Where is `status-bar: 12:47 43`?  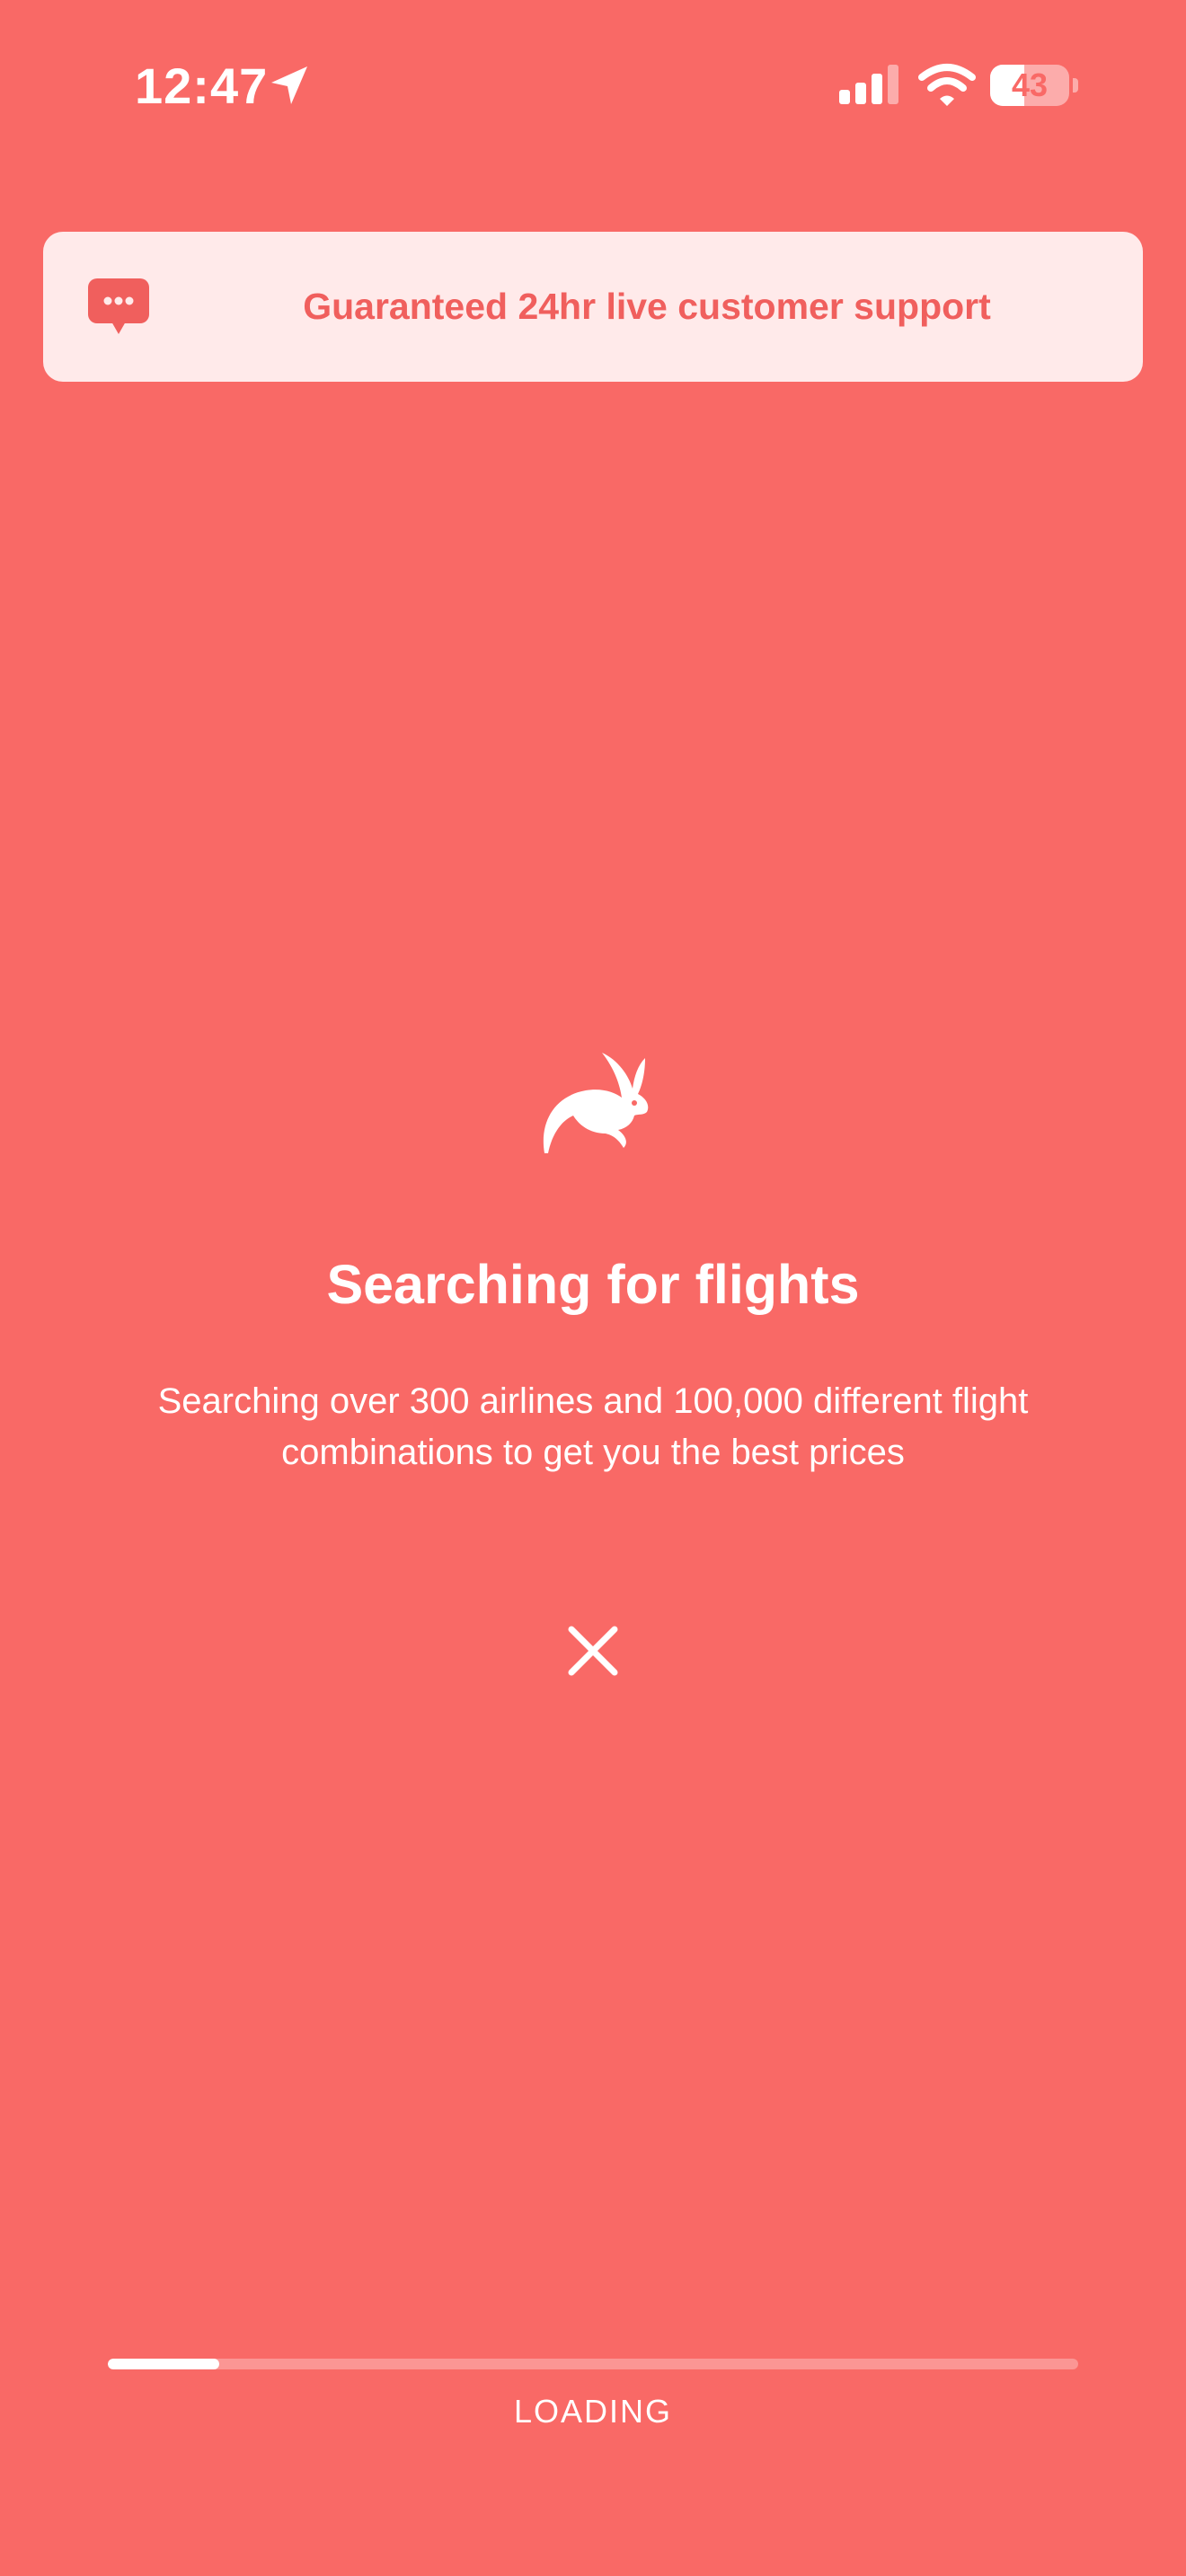
status-bar: 12:47 43 is located at coordinates (593, 85).